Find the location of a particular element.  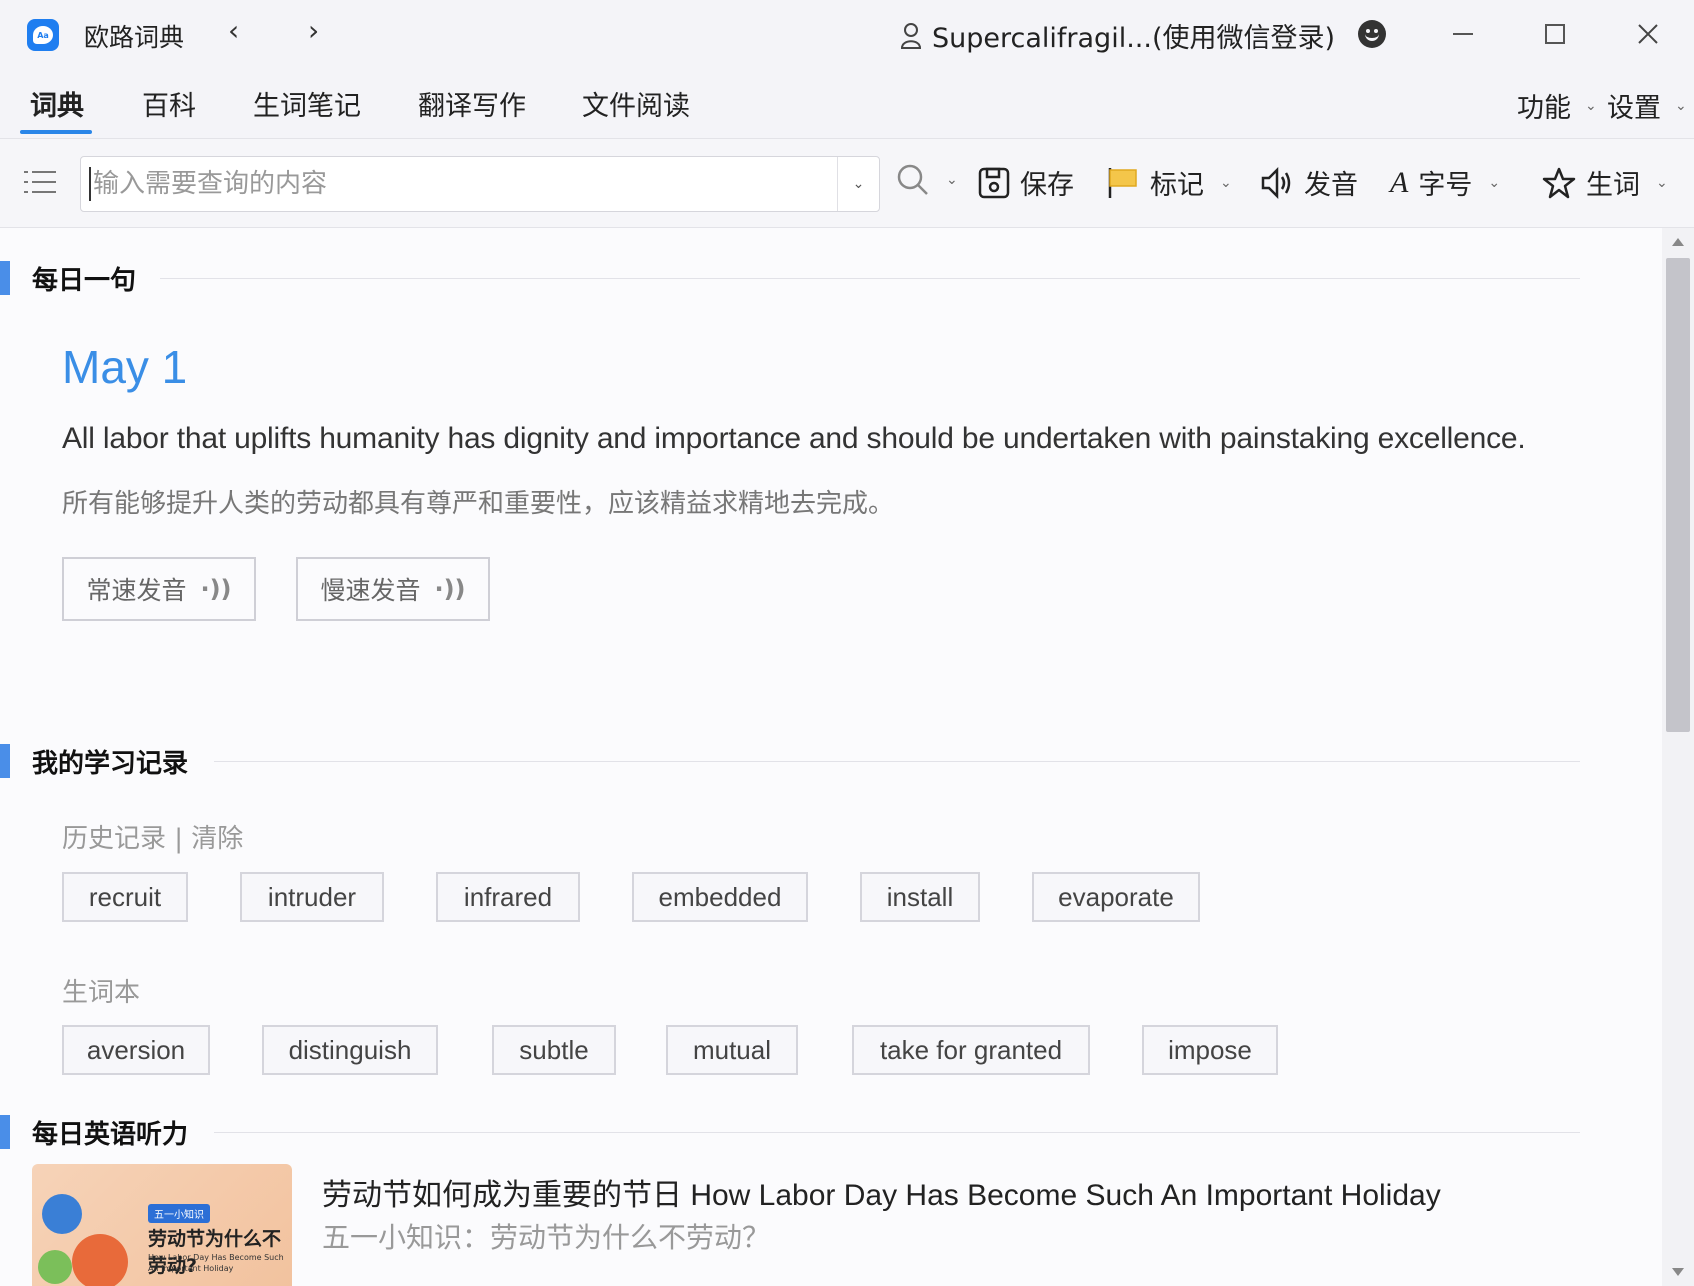

search-history-dropdown: ⌄ is located at coordinates (858, 184).